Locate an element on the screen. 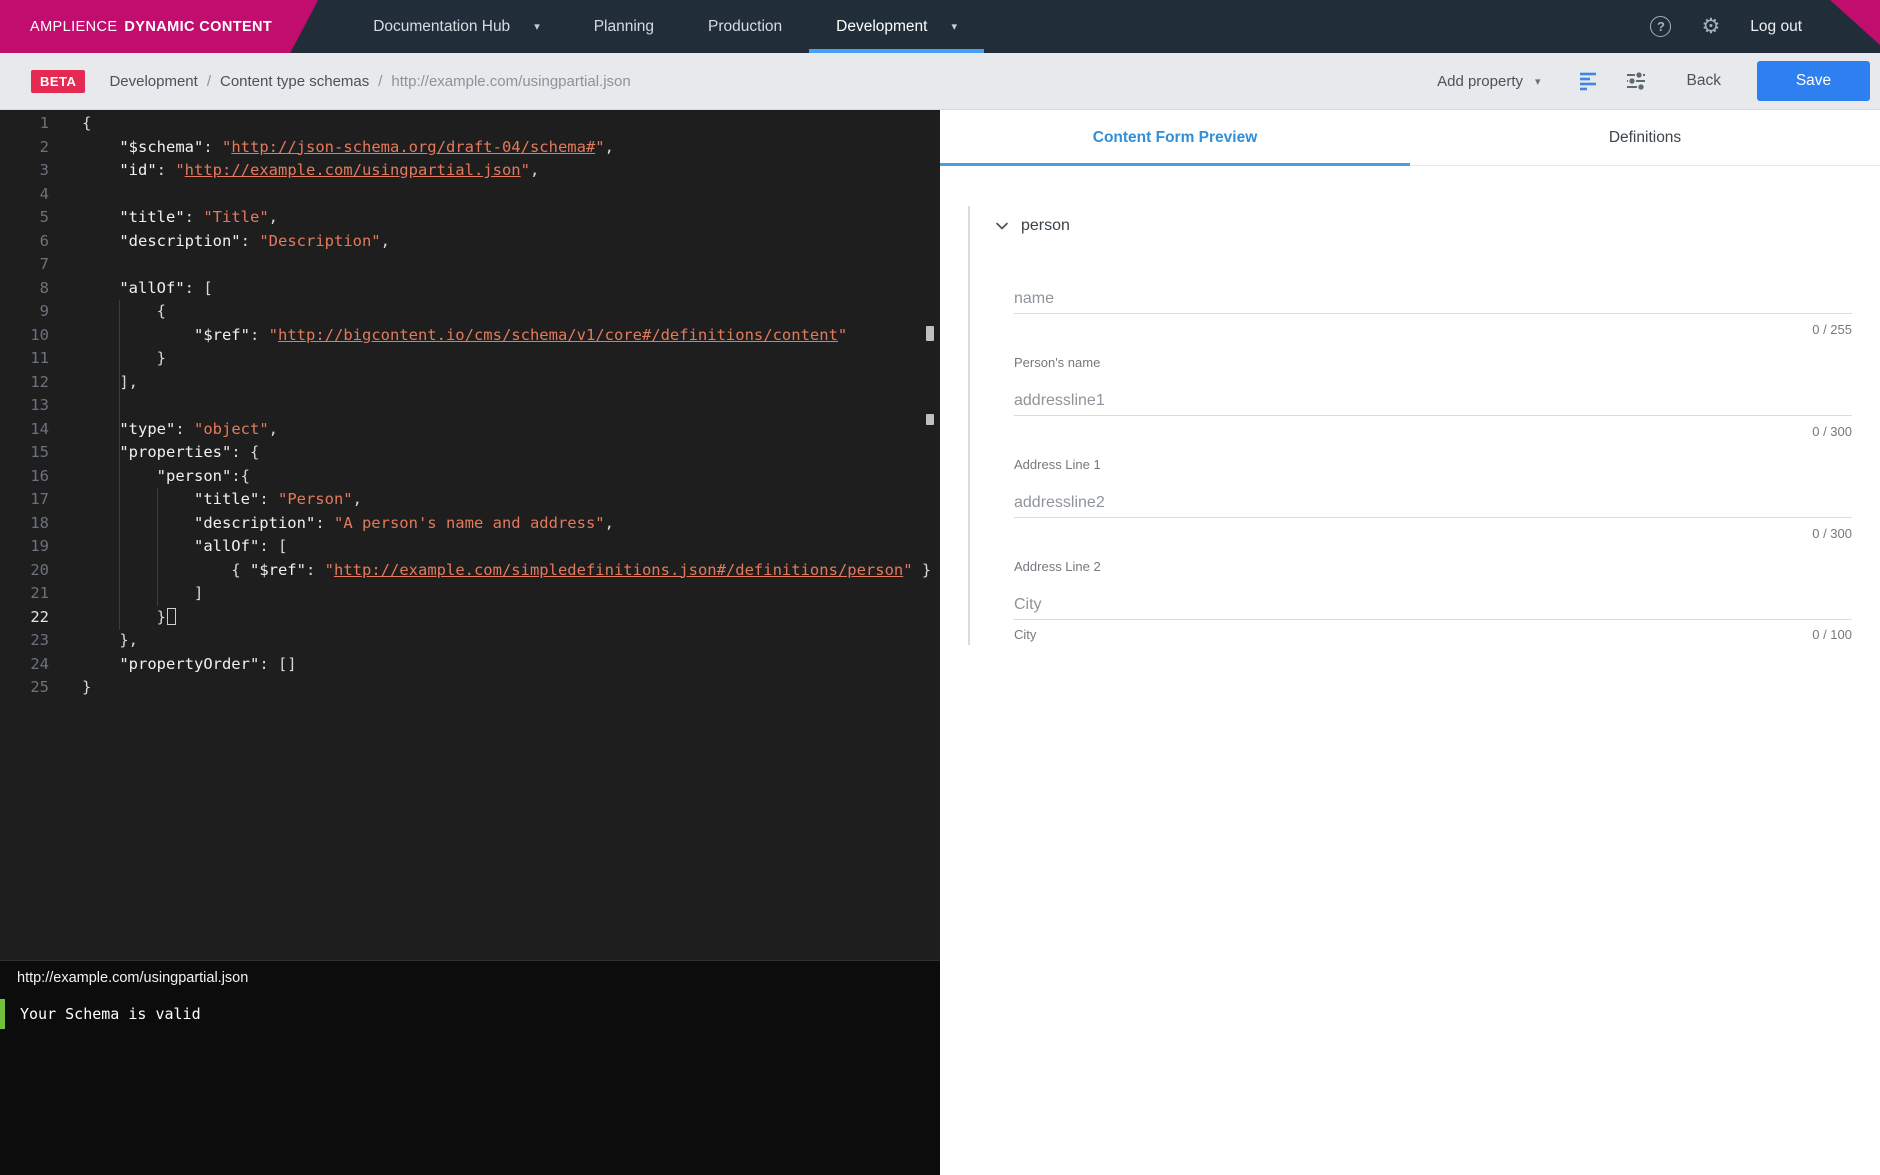 The image size is (1880, 1175). code-line: 17 "title": "Person", is located at coordinates (470, 500).